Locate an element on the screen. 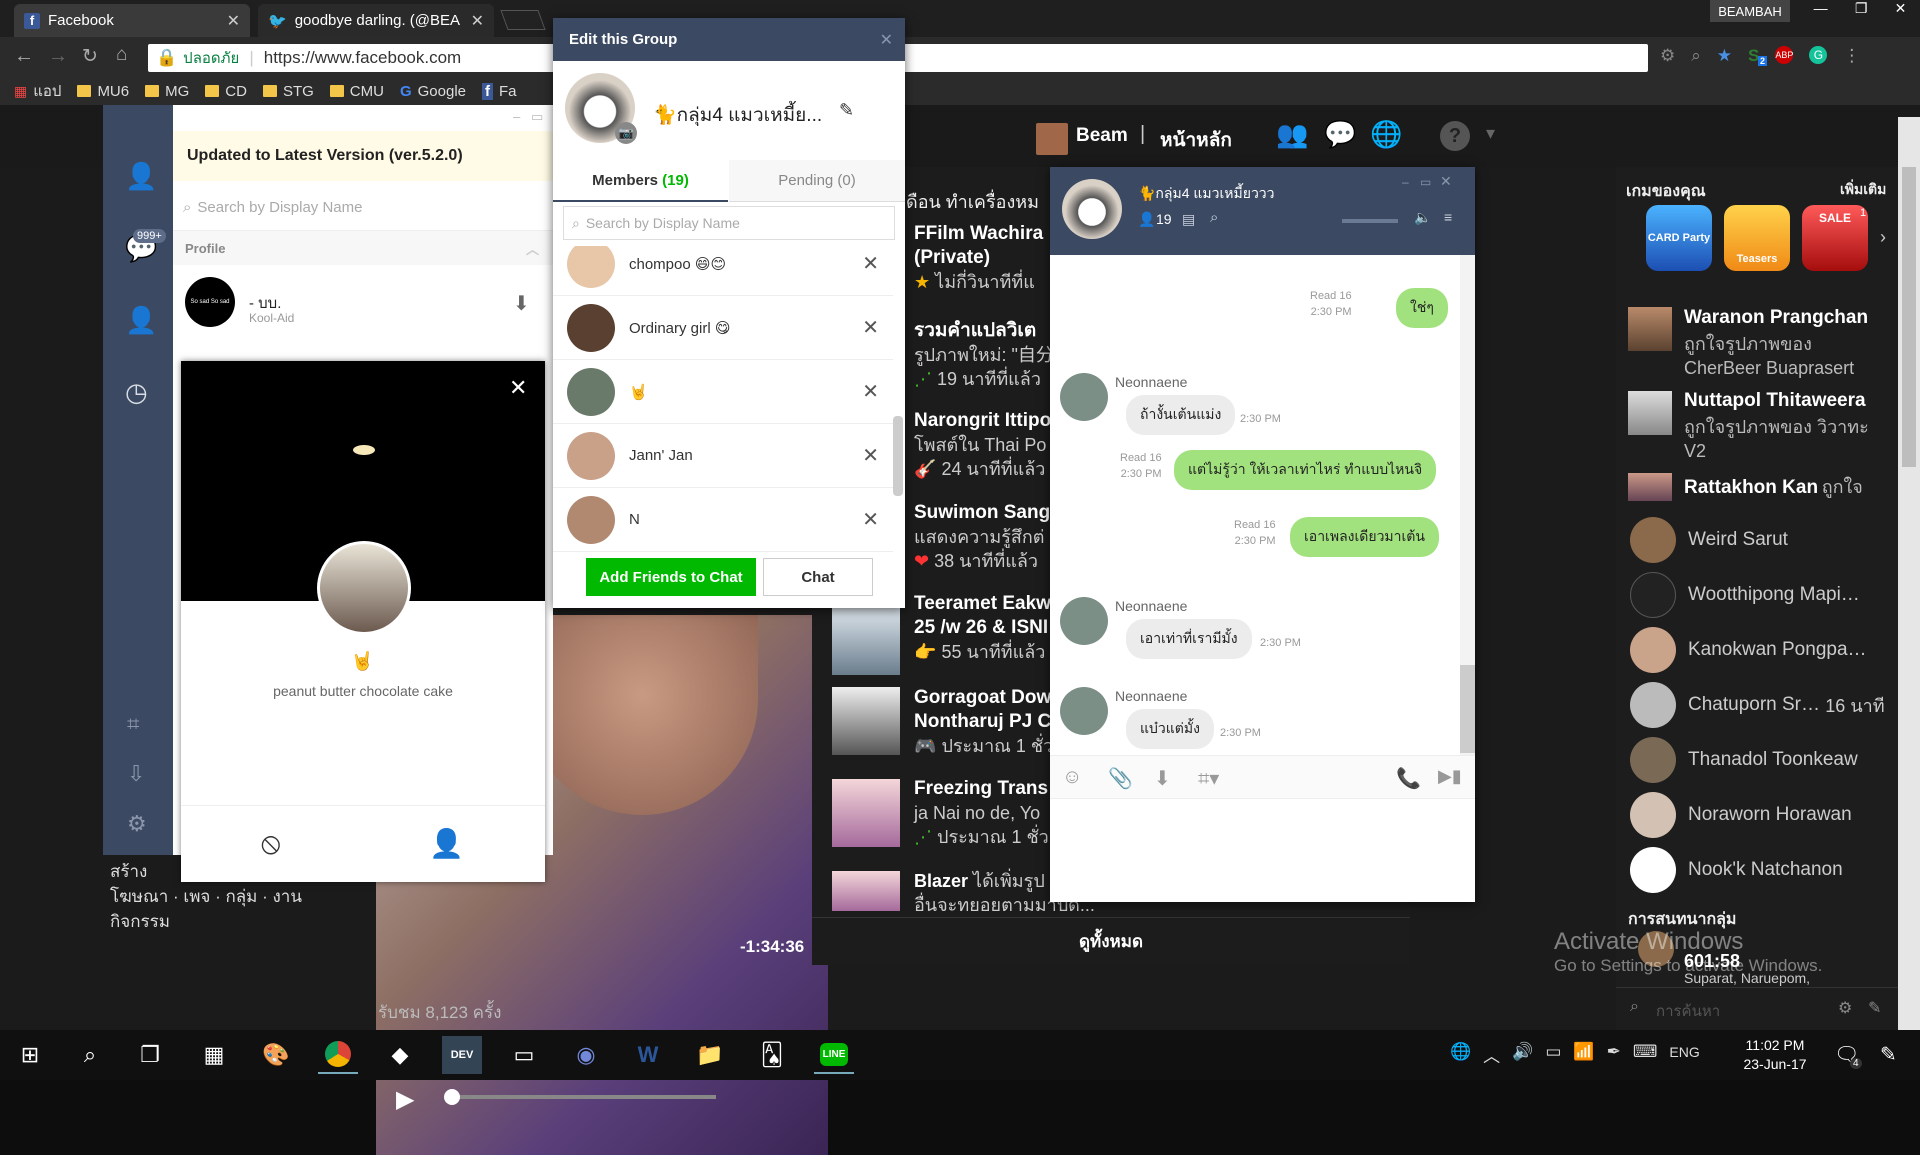  tab-facebook: f Facebook ✕ is located at coordinates (132, 20).